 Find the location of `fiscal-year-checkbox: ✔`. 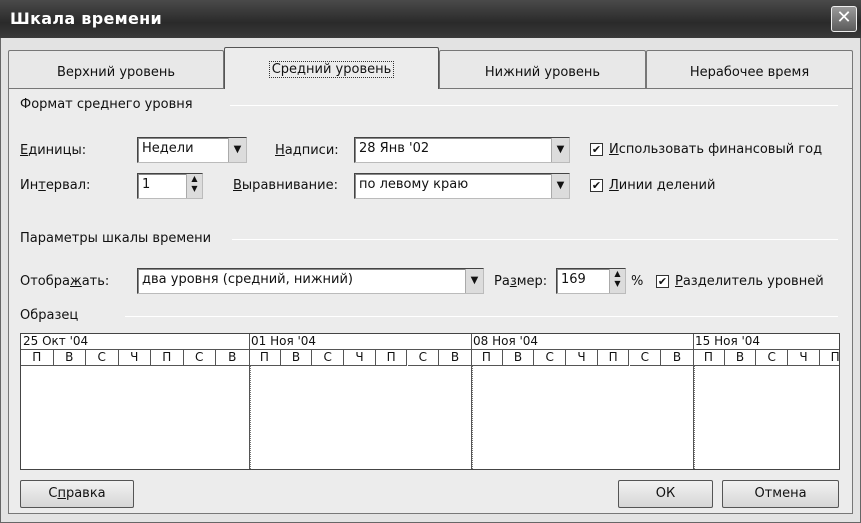

fiscal-year-checkbox: ✔ is located at coordinates (596, 149).